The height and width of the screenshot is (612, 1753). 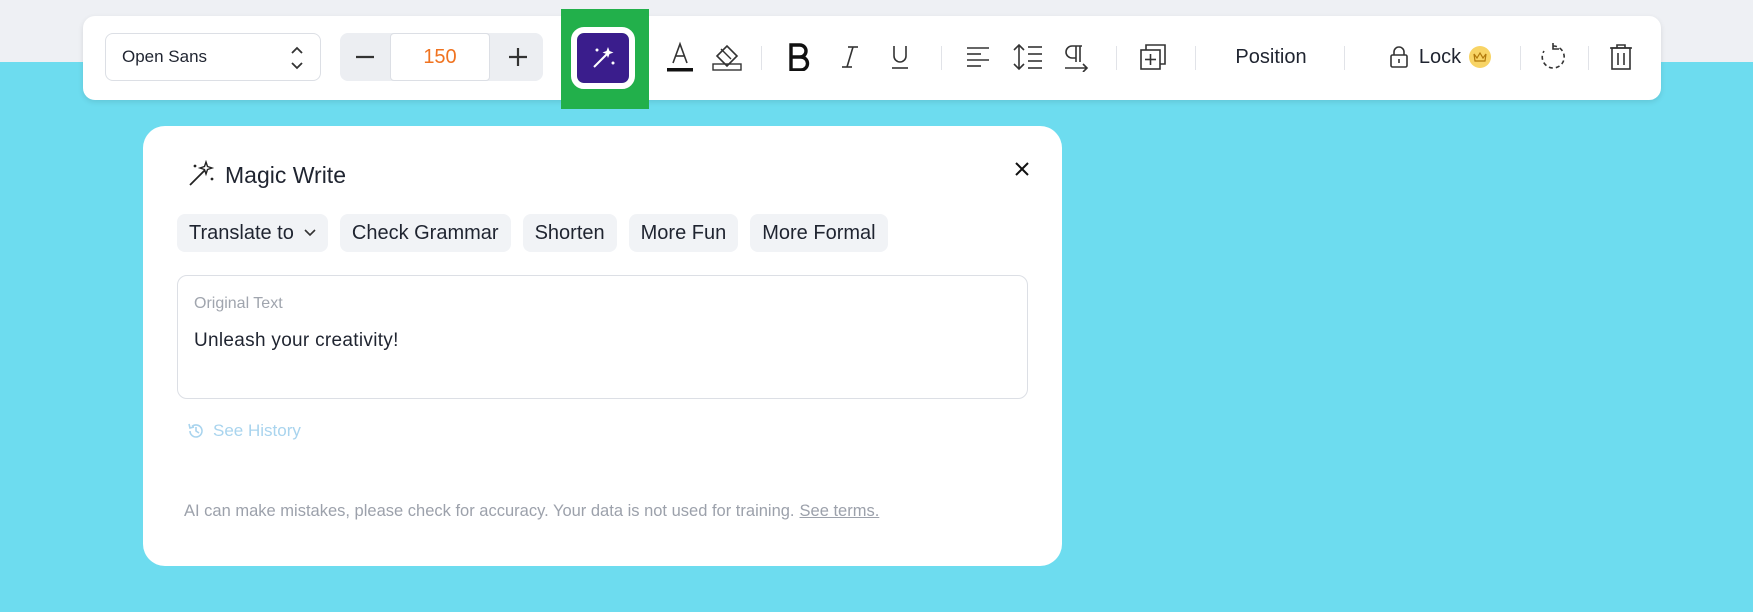 I want to click on lock-label: Lock, so click(x=1440, y=56).